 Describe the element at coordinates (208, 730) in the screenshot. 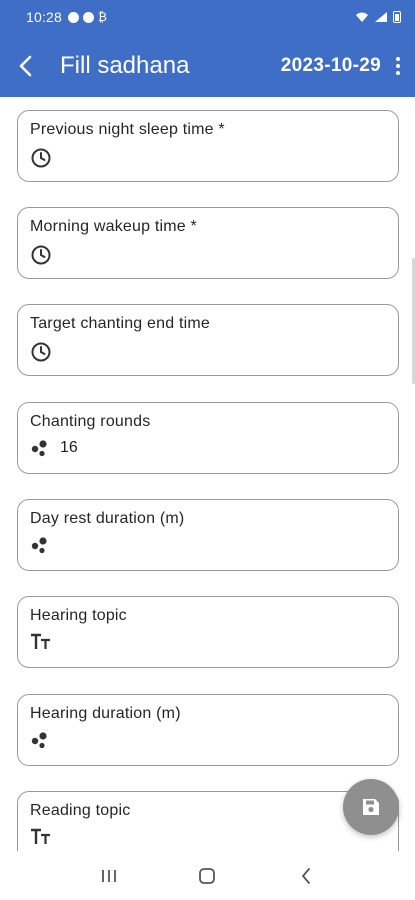

I see `hearing-duration-field: Hearing duration (m)` at that location.